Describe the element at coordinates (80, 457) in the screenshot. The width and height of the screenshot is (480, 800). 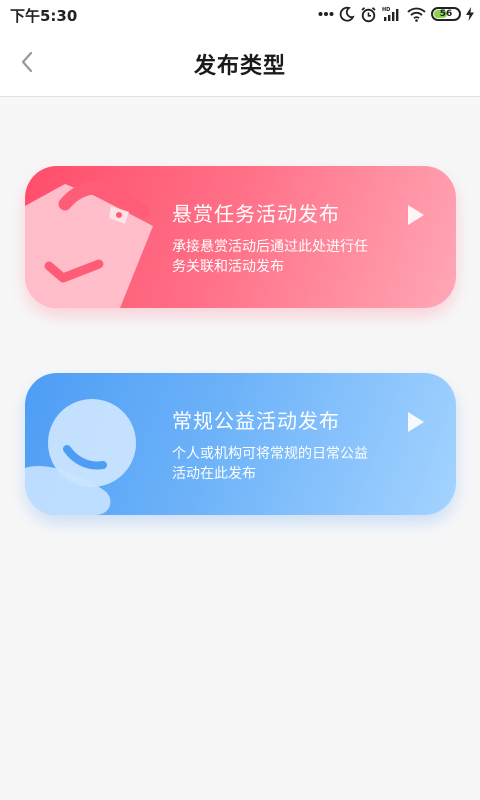
I see `charity-smile-illustration` at that location.